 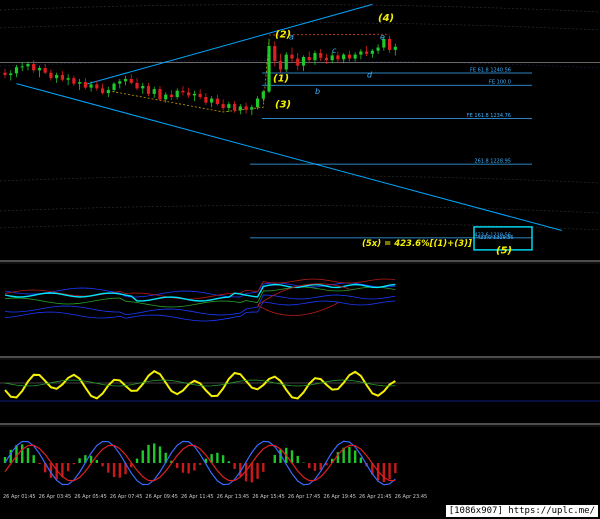 What do you see at coordinates (126, 497) in the screenshot?
I see `x-tick-label: 26 Apr 07:45` at bounding box center [126, 497].